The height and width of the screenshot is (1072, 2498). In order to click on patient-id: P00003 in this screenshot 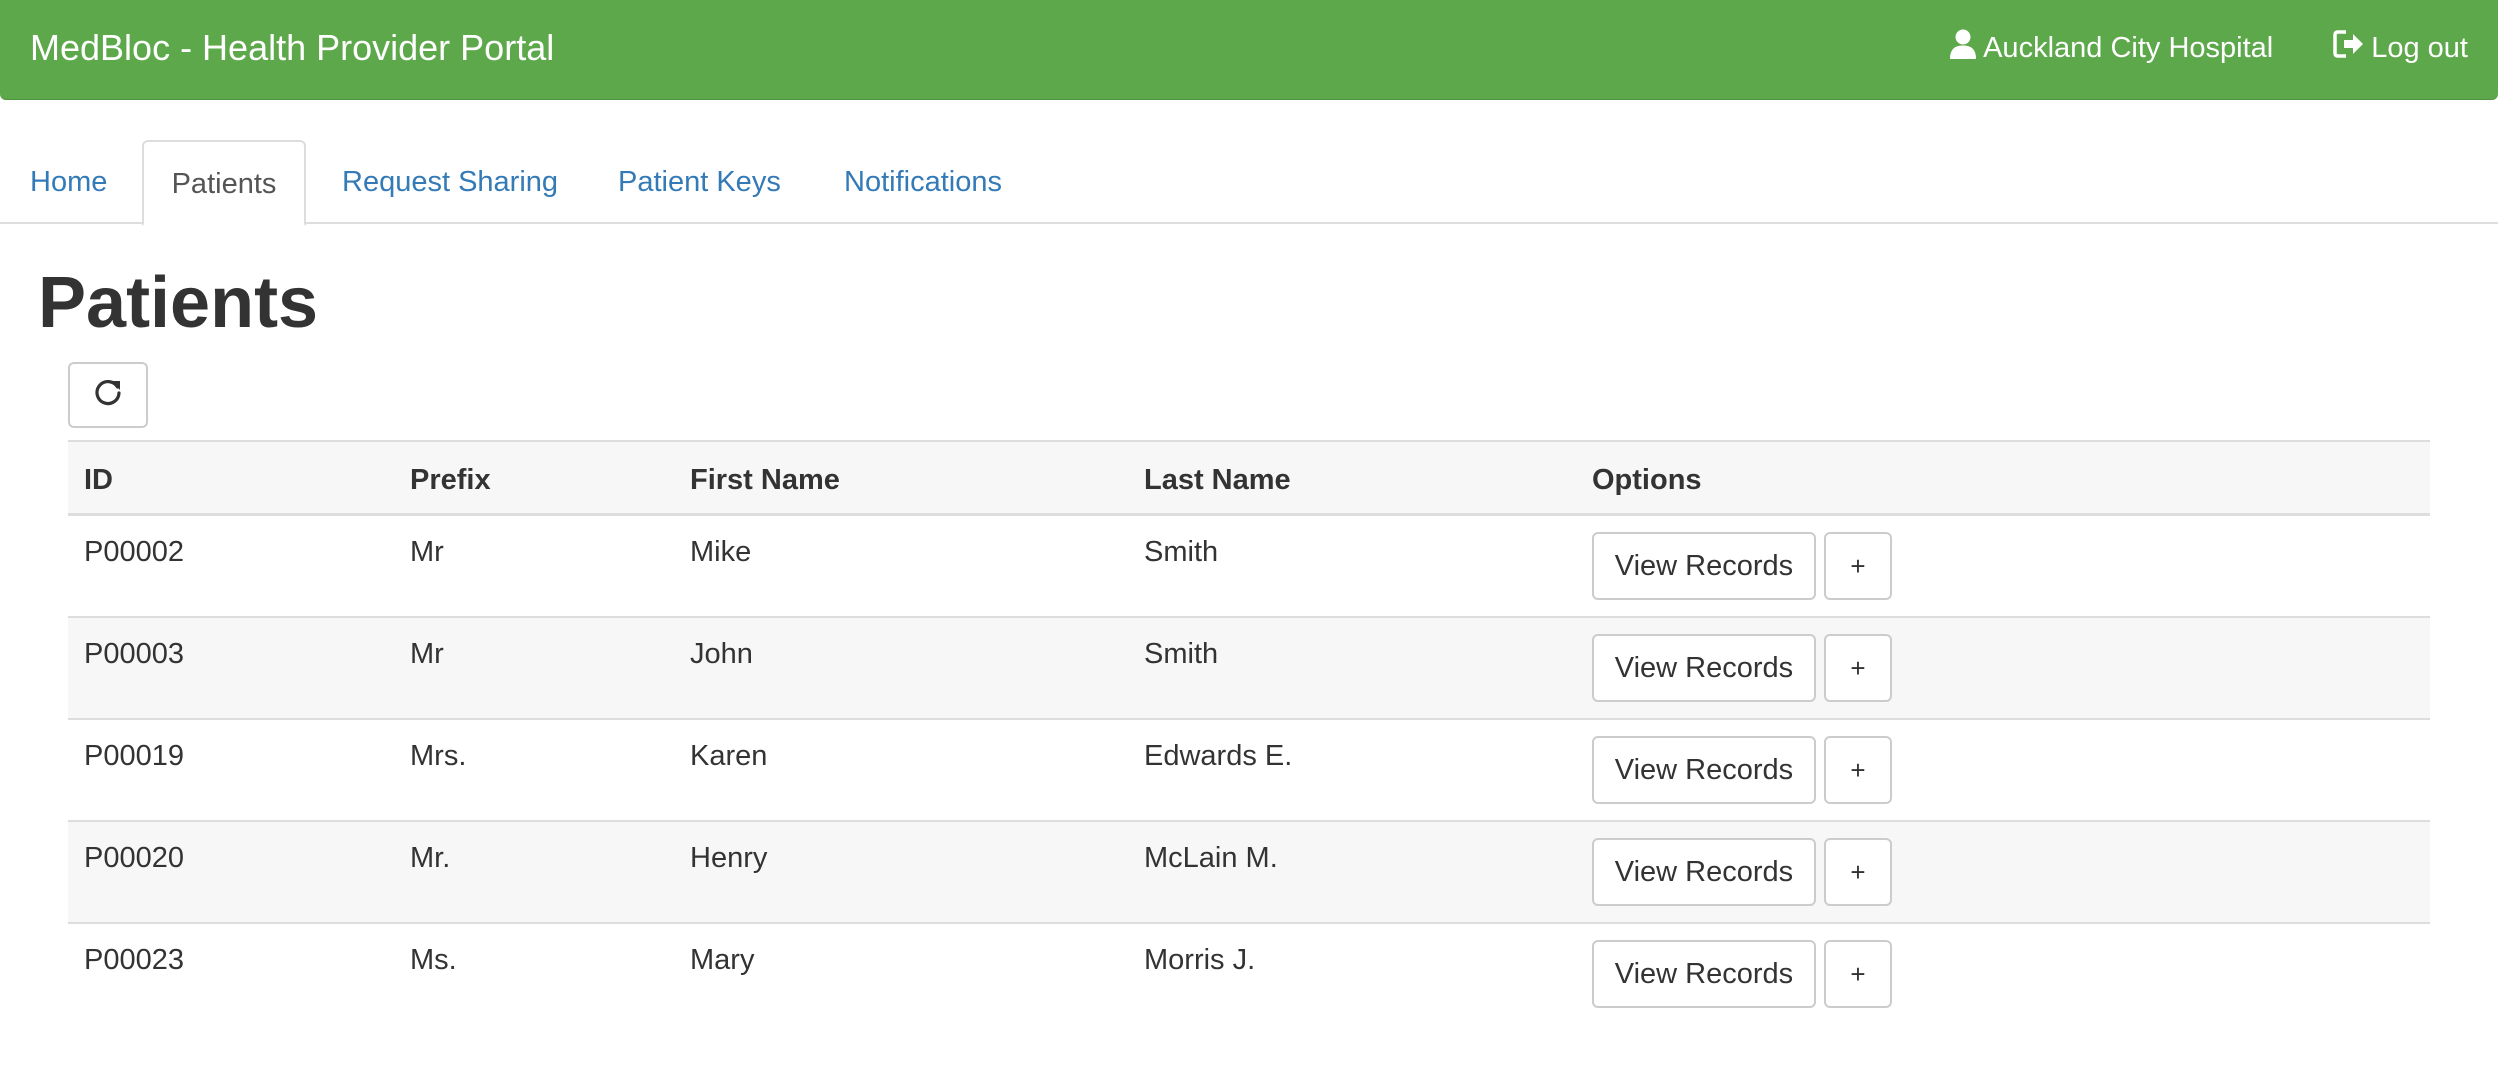, I will do `click(134, 654)`.